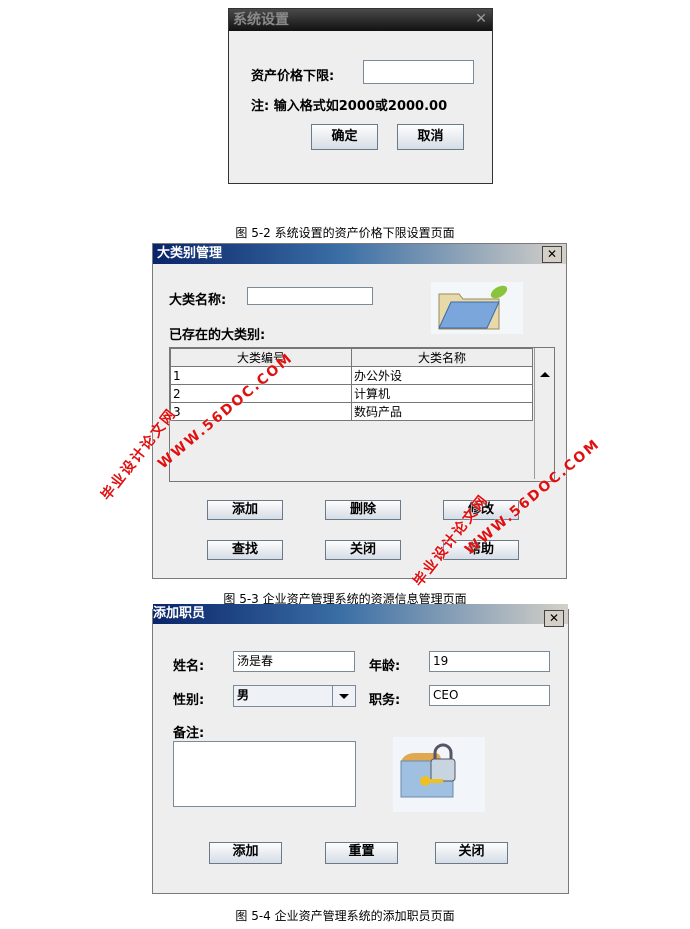 This screenshot has height=929, width=690. What do you see at coordinates (385, 666) in the screenshot?
I see `age-label: 年龄:` at bounding box center [385, 666].